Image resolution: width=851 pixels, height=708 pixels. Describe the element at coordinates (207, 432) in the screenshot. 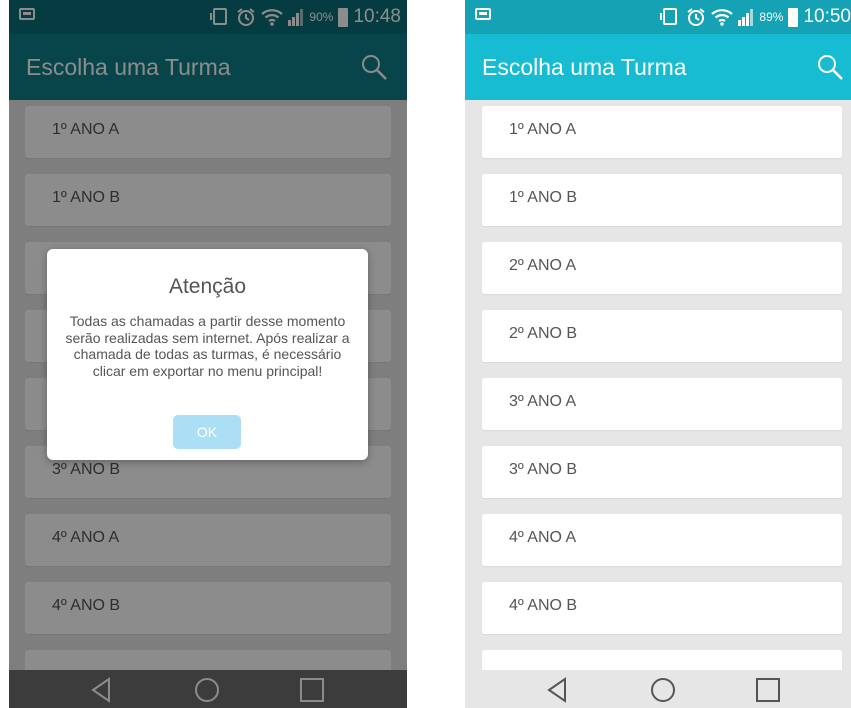

I see `ok-button: OK` at that location.